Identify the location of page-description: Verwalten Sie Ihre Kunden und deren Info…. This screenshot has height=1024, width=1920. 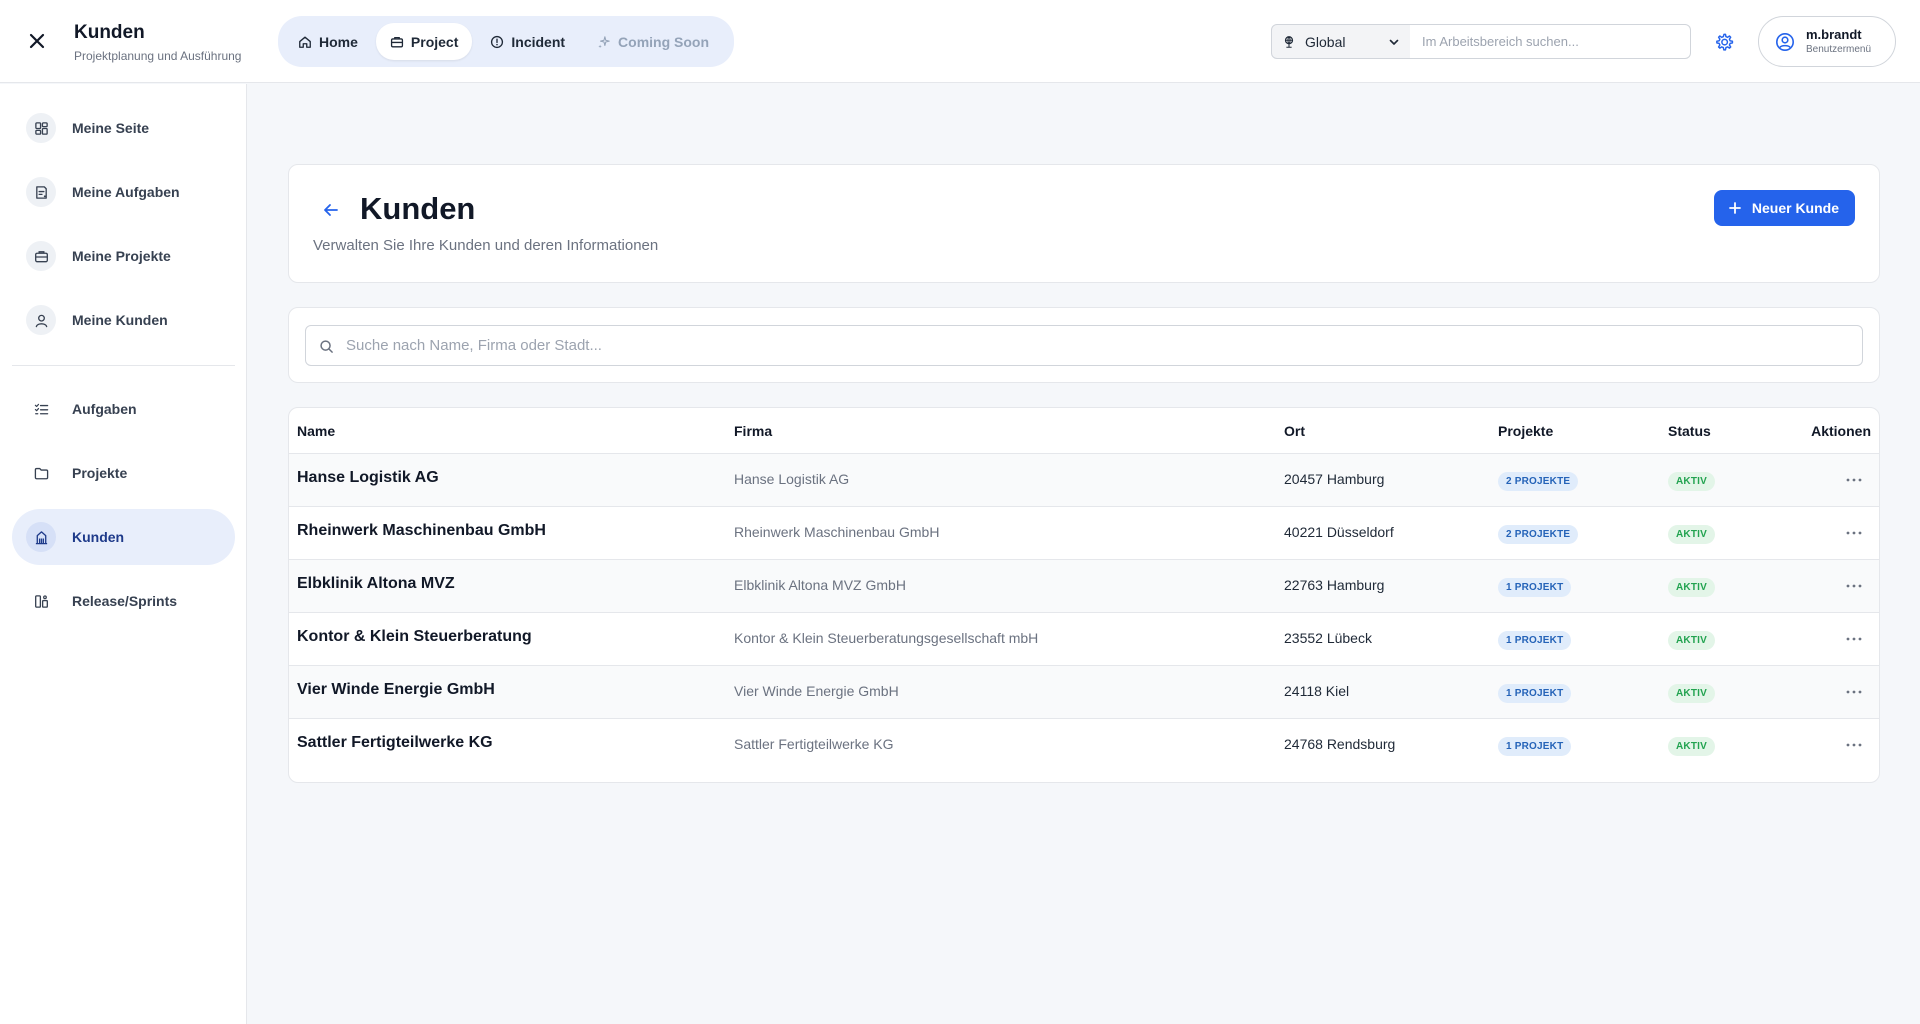
(486, 245).